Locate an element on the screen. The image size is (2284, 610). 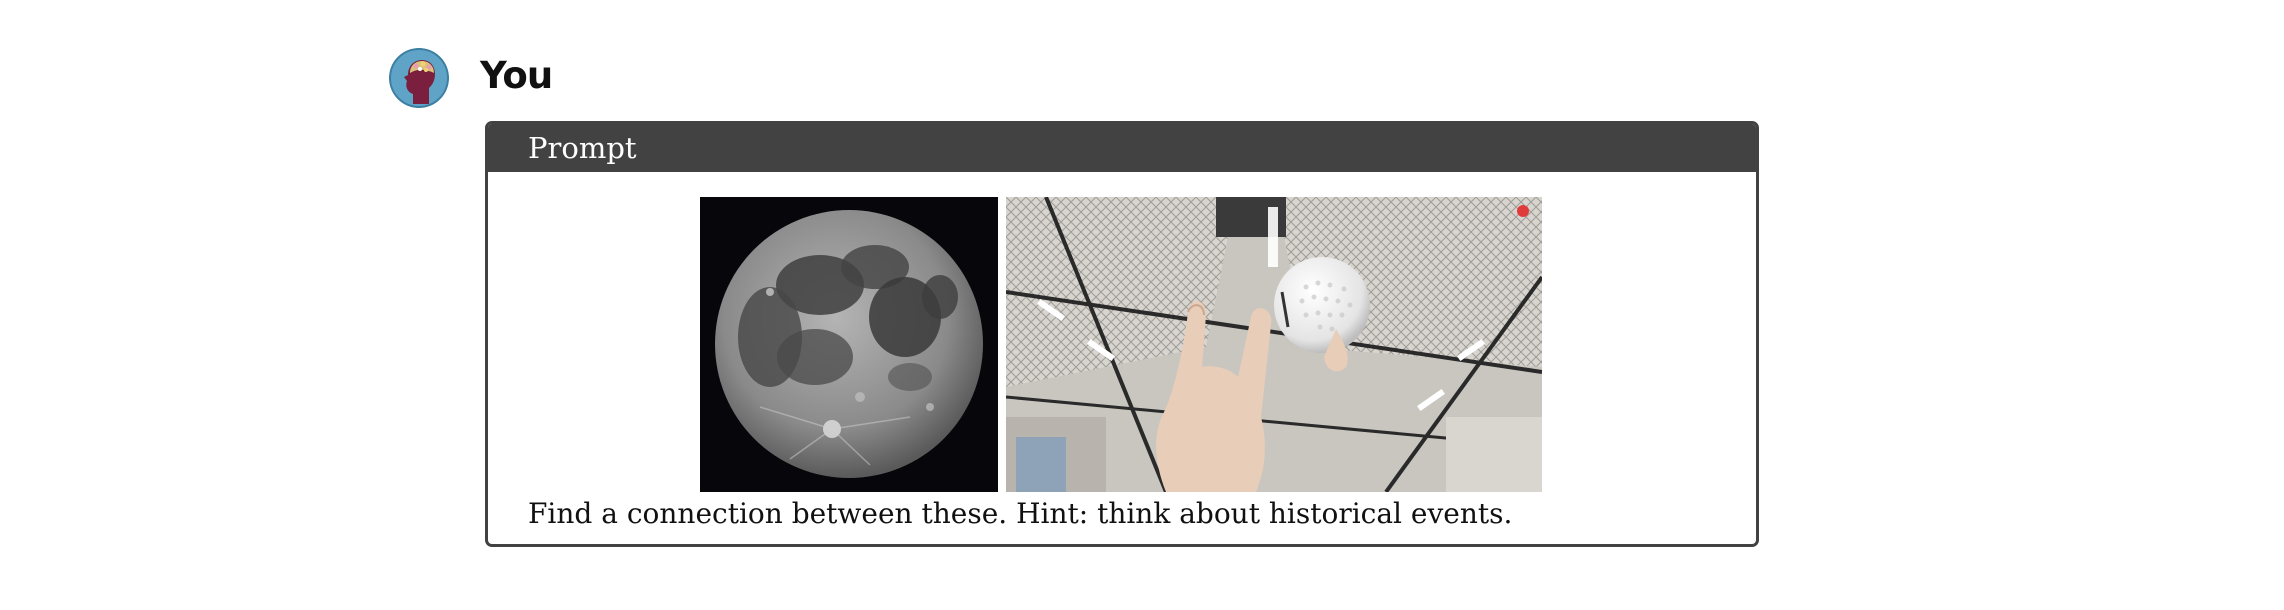
brain-profile-avatar-icon is located at coordinates (419, 78).